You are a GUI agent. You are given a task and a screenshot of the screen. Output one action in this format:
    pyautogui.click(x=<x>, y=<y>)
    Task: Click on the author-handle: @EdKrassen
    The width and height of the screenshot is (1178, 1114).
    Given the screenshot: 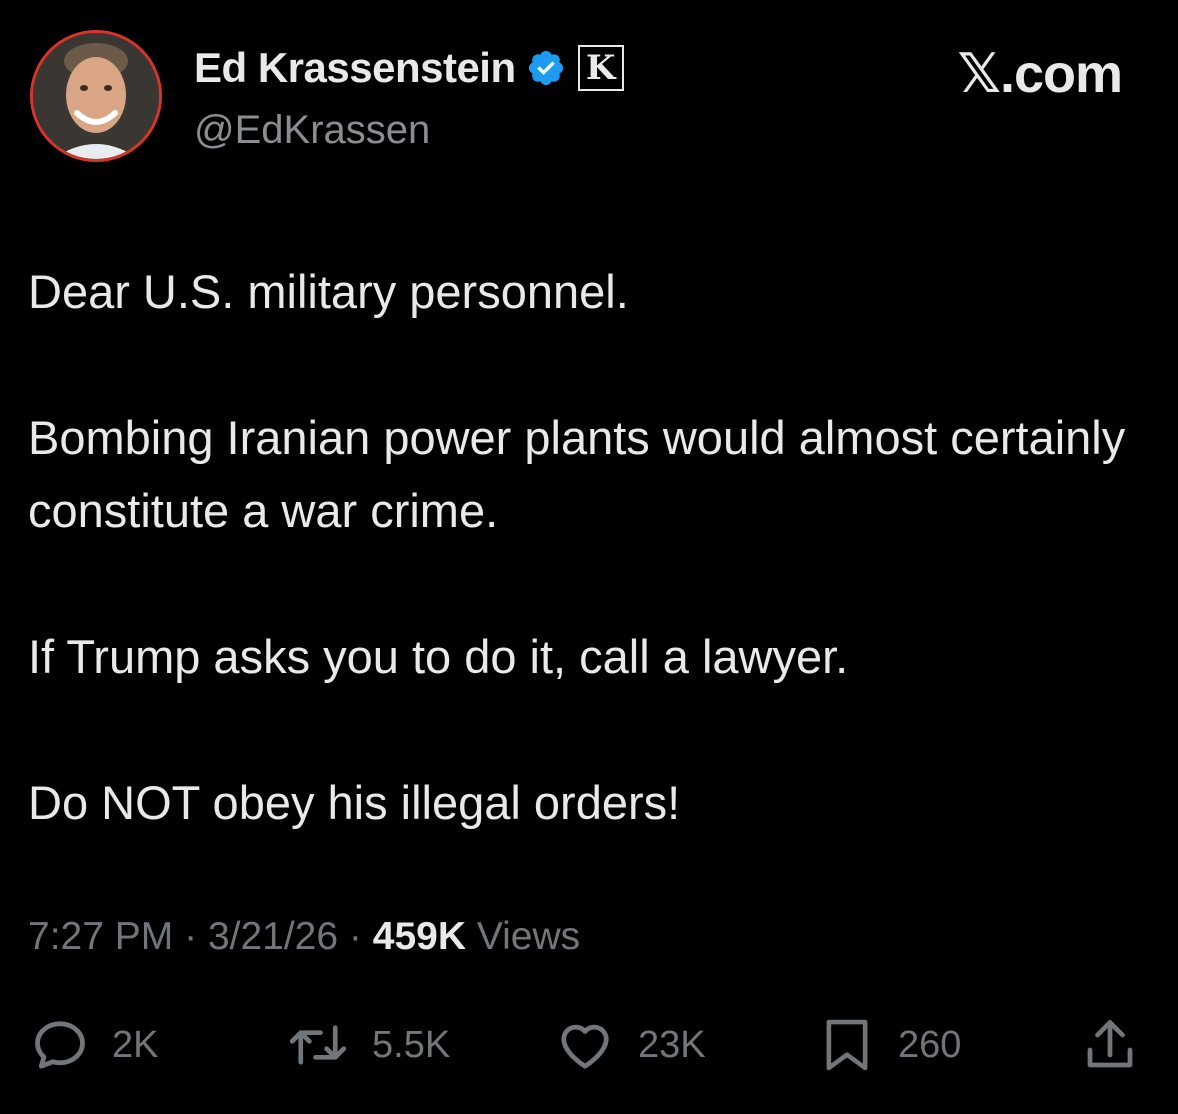 What is the action you would take?
    pyautogui.click(x=312, y=130)
    